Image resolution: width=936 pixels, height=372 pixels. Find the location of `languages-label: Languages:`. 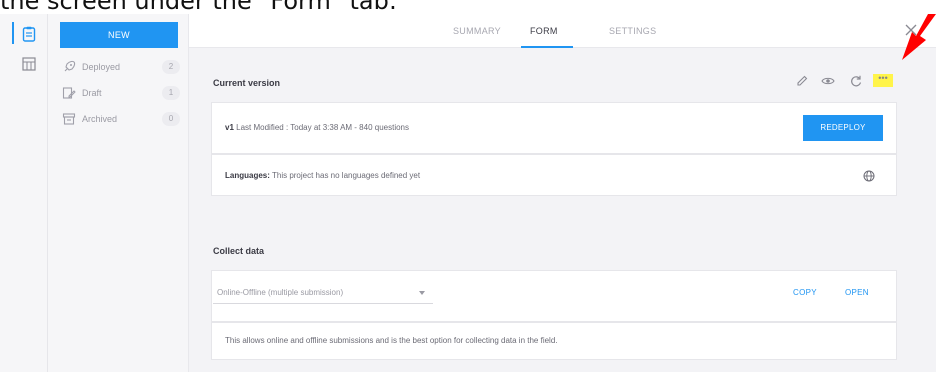

languages-label: Languages: is located at coordinates (247, 175).